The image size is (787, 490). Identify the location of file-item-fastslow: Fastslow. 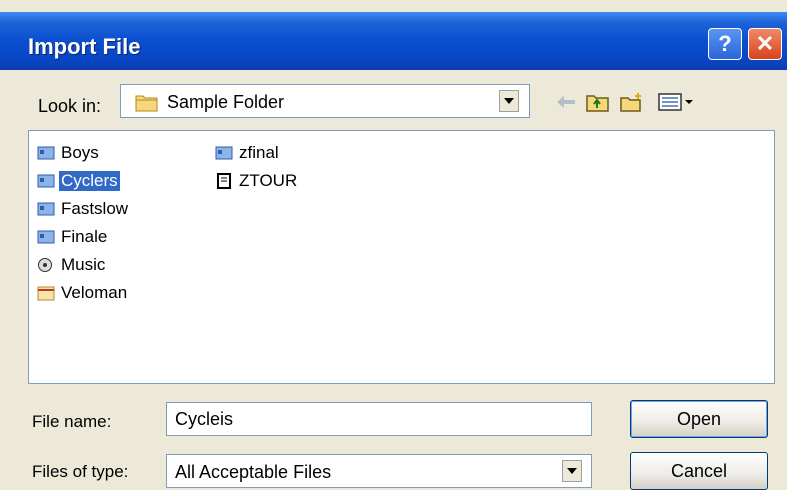
(83, 209).